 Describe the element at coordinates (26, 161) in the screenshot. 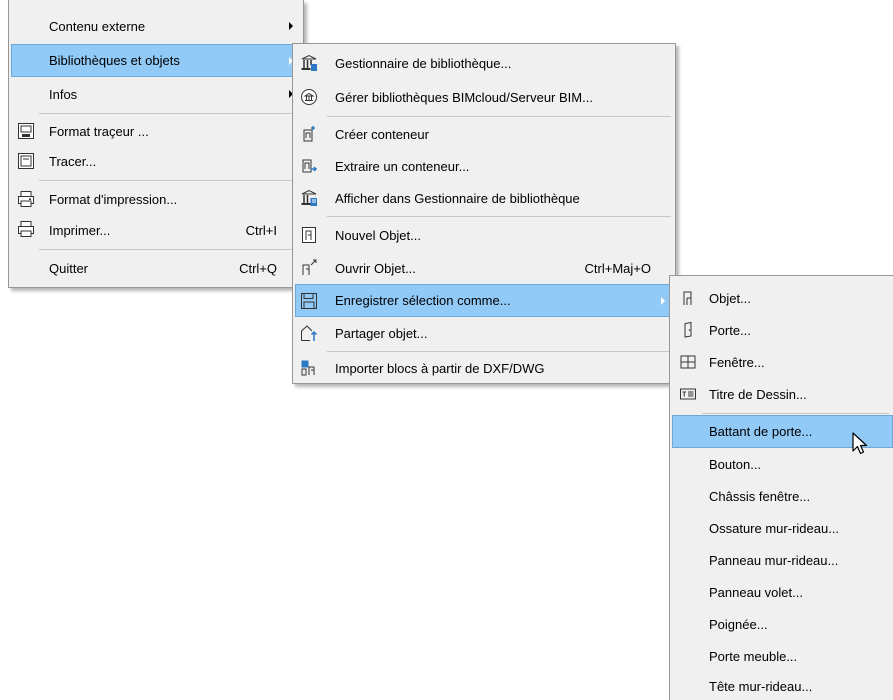

I see `plot-icon` at that location.